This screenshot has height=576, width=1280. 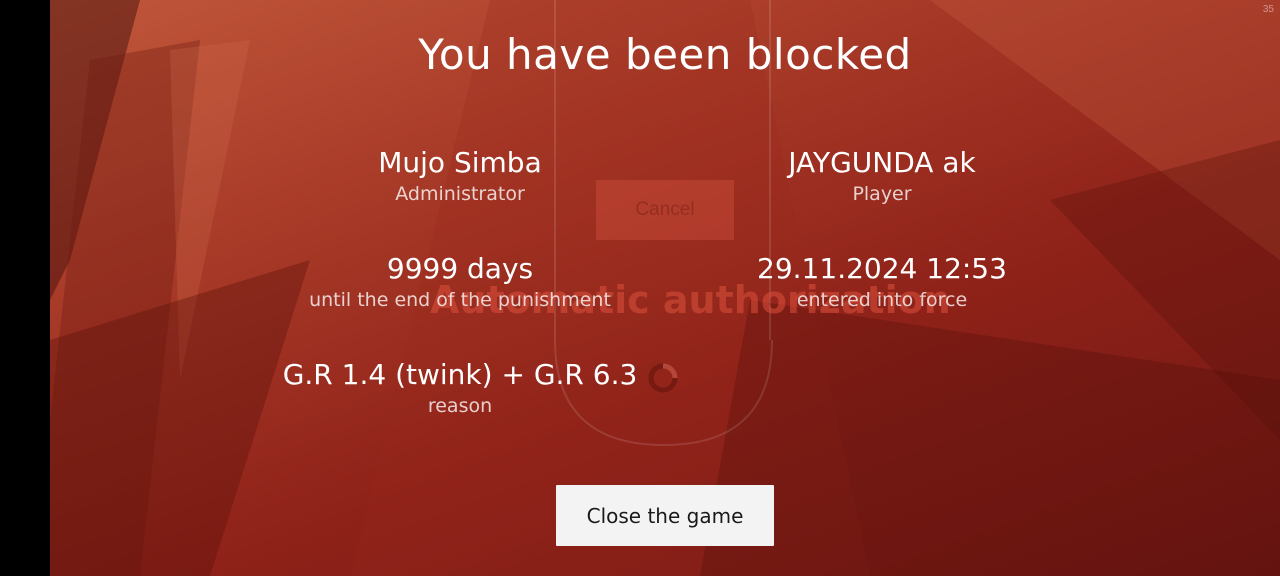 I want to click on date-value: 29.11.2024 12:53, so click(x=882, y=268).